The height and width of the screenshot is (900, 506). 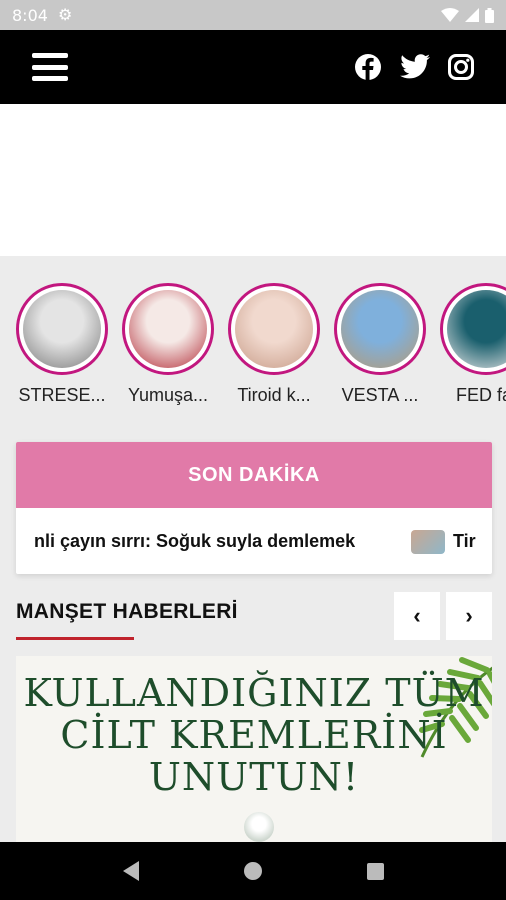 I want to click on social-links, so click(x=414, y=67).